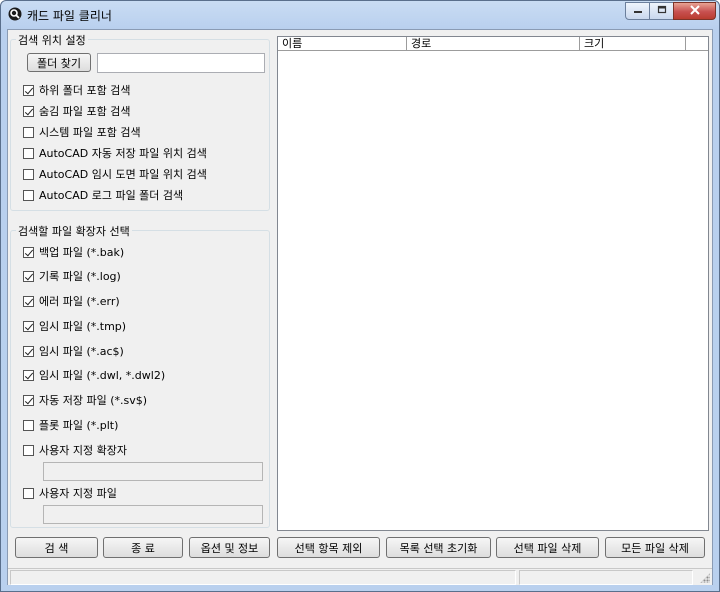  Describe the element at coordinates (263, 577) in the screenshot. I see `status-pane-main` at that location.